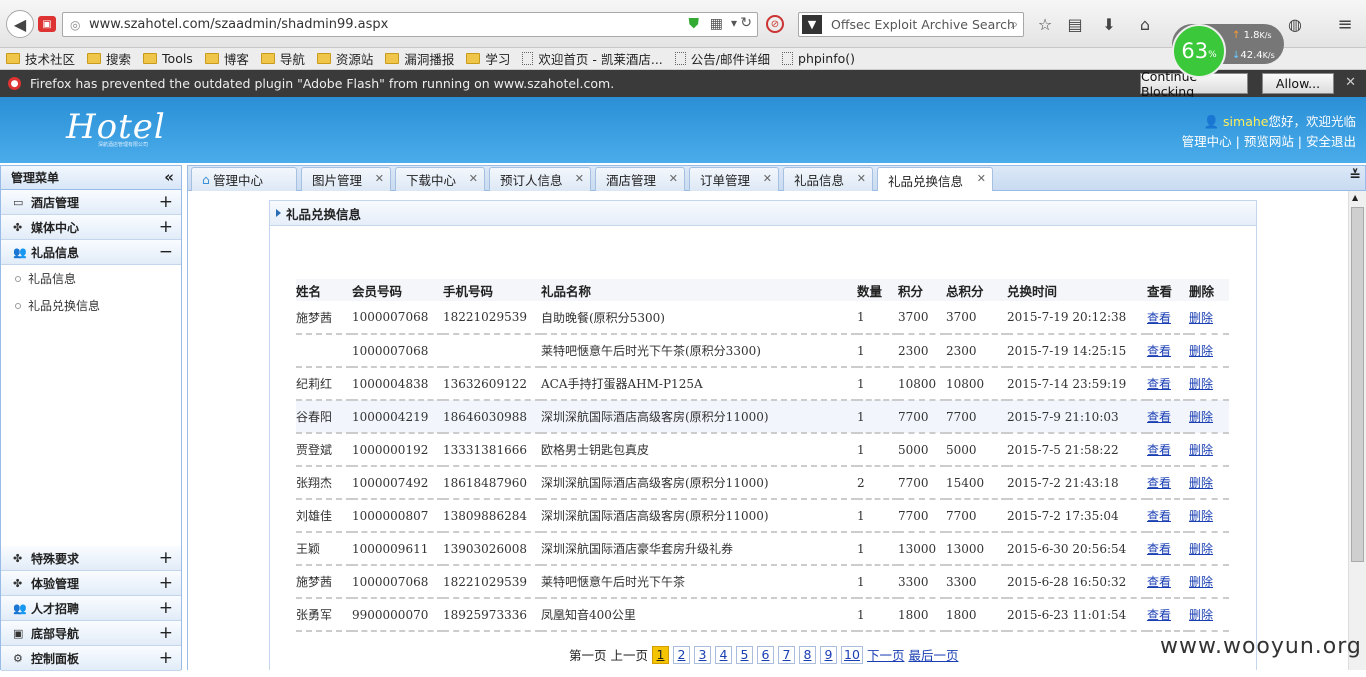 This screenshot has width=1366, height=677. I want to click on bookmark-folder: 学习, so click(488, 58).